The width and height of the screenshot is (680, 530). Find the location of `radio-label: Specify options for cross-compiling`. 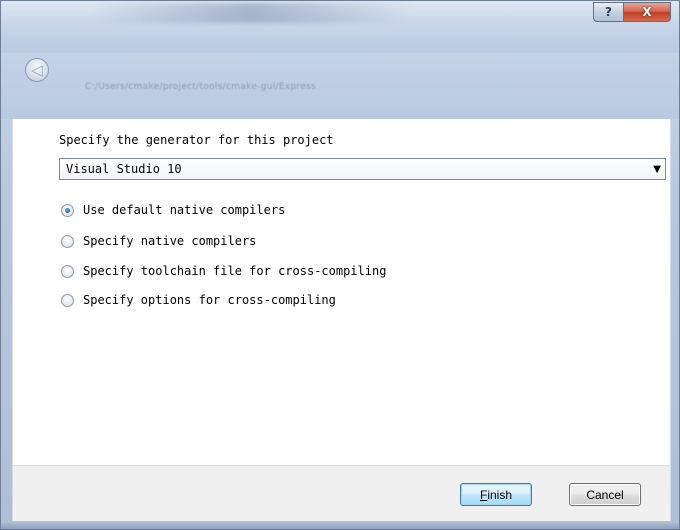

radio-label: Specify options for cross-compiling is located at coordinates (209, 300).